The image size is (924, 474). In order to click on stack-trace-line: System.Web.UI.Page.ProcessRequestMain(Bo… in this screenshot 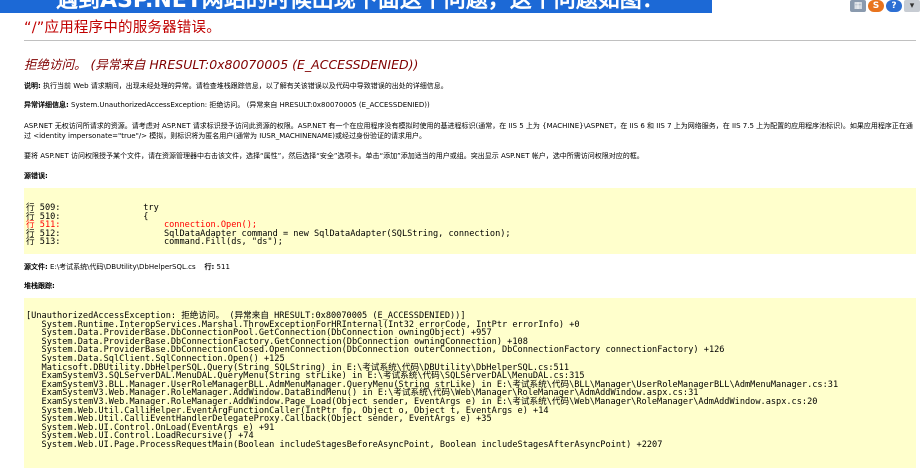, I will do `click(344, 444)`.